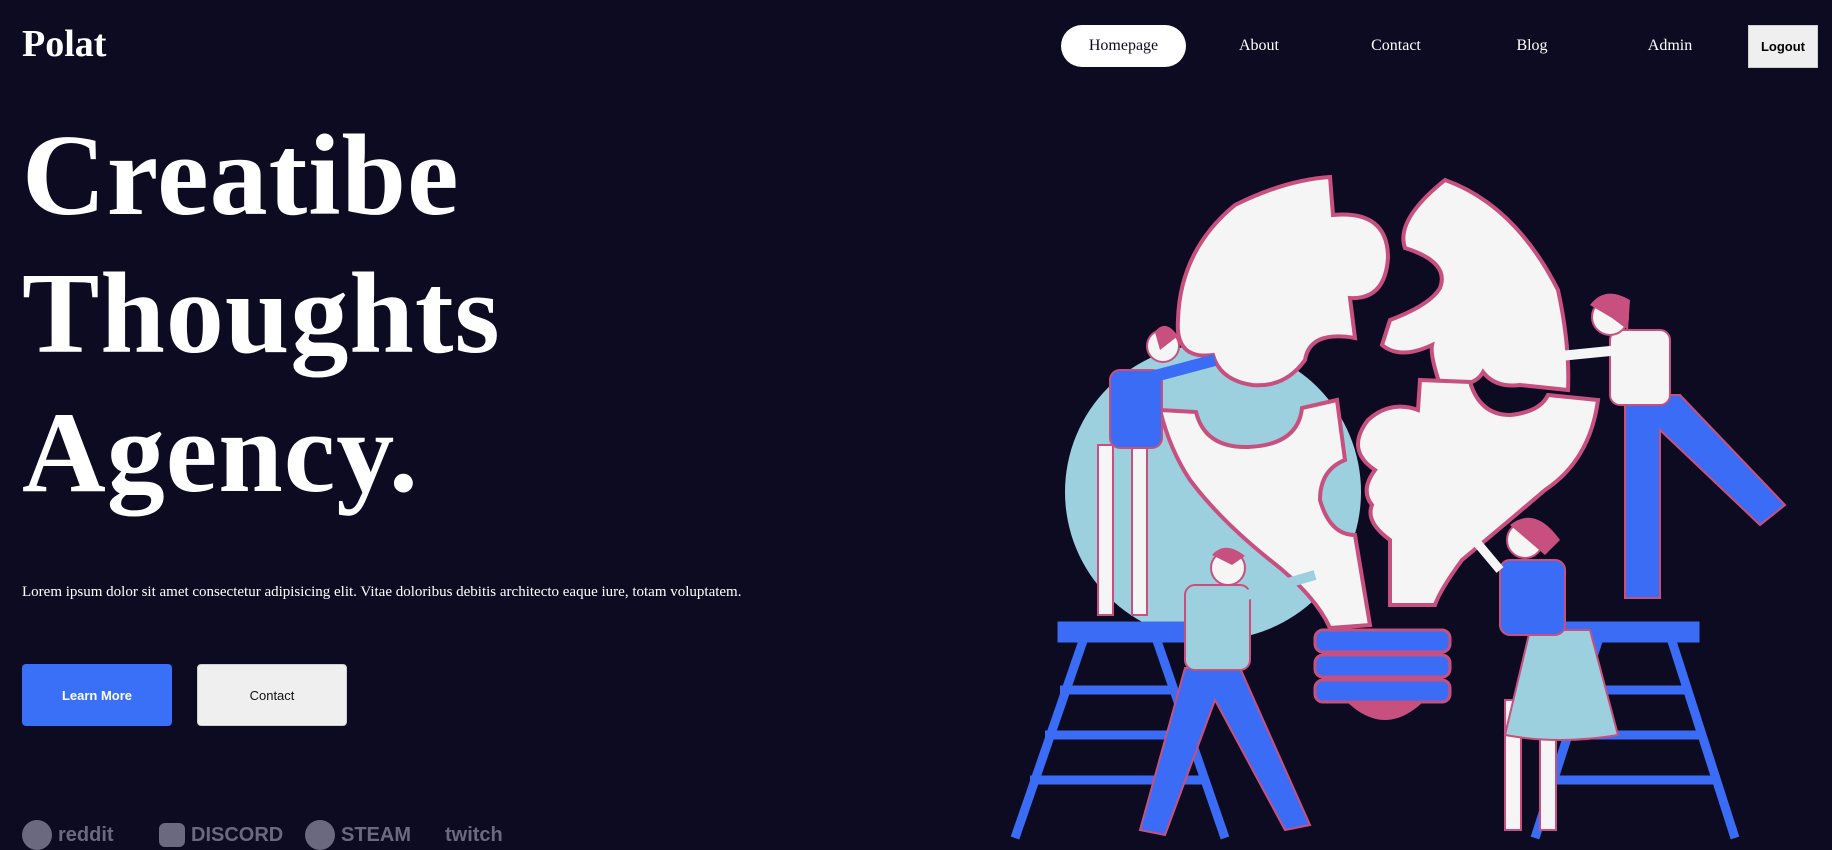  I want to click on bulb-base, so click(1382, 674).